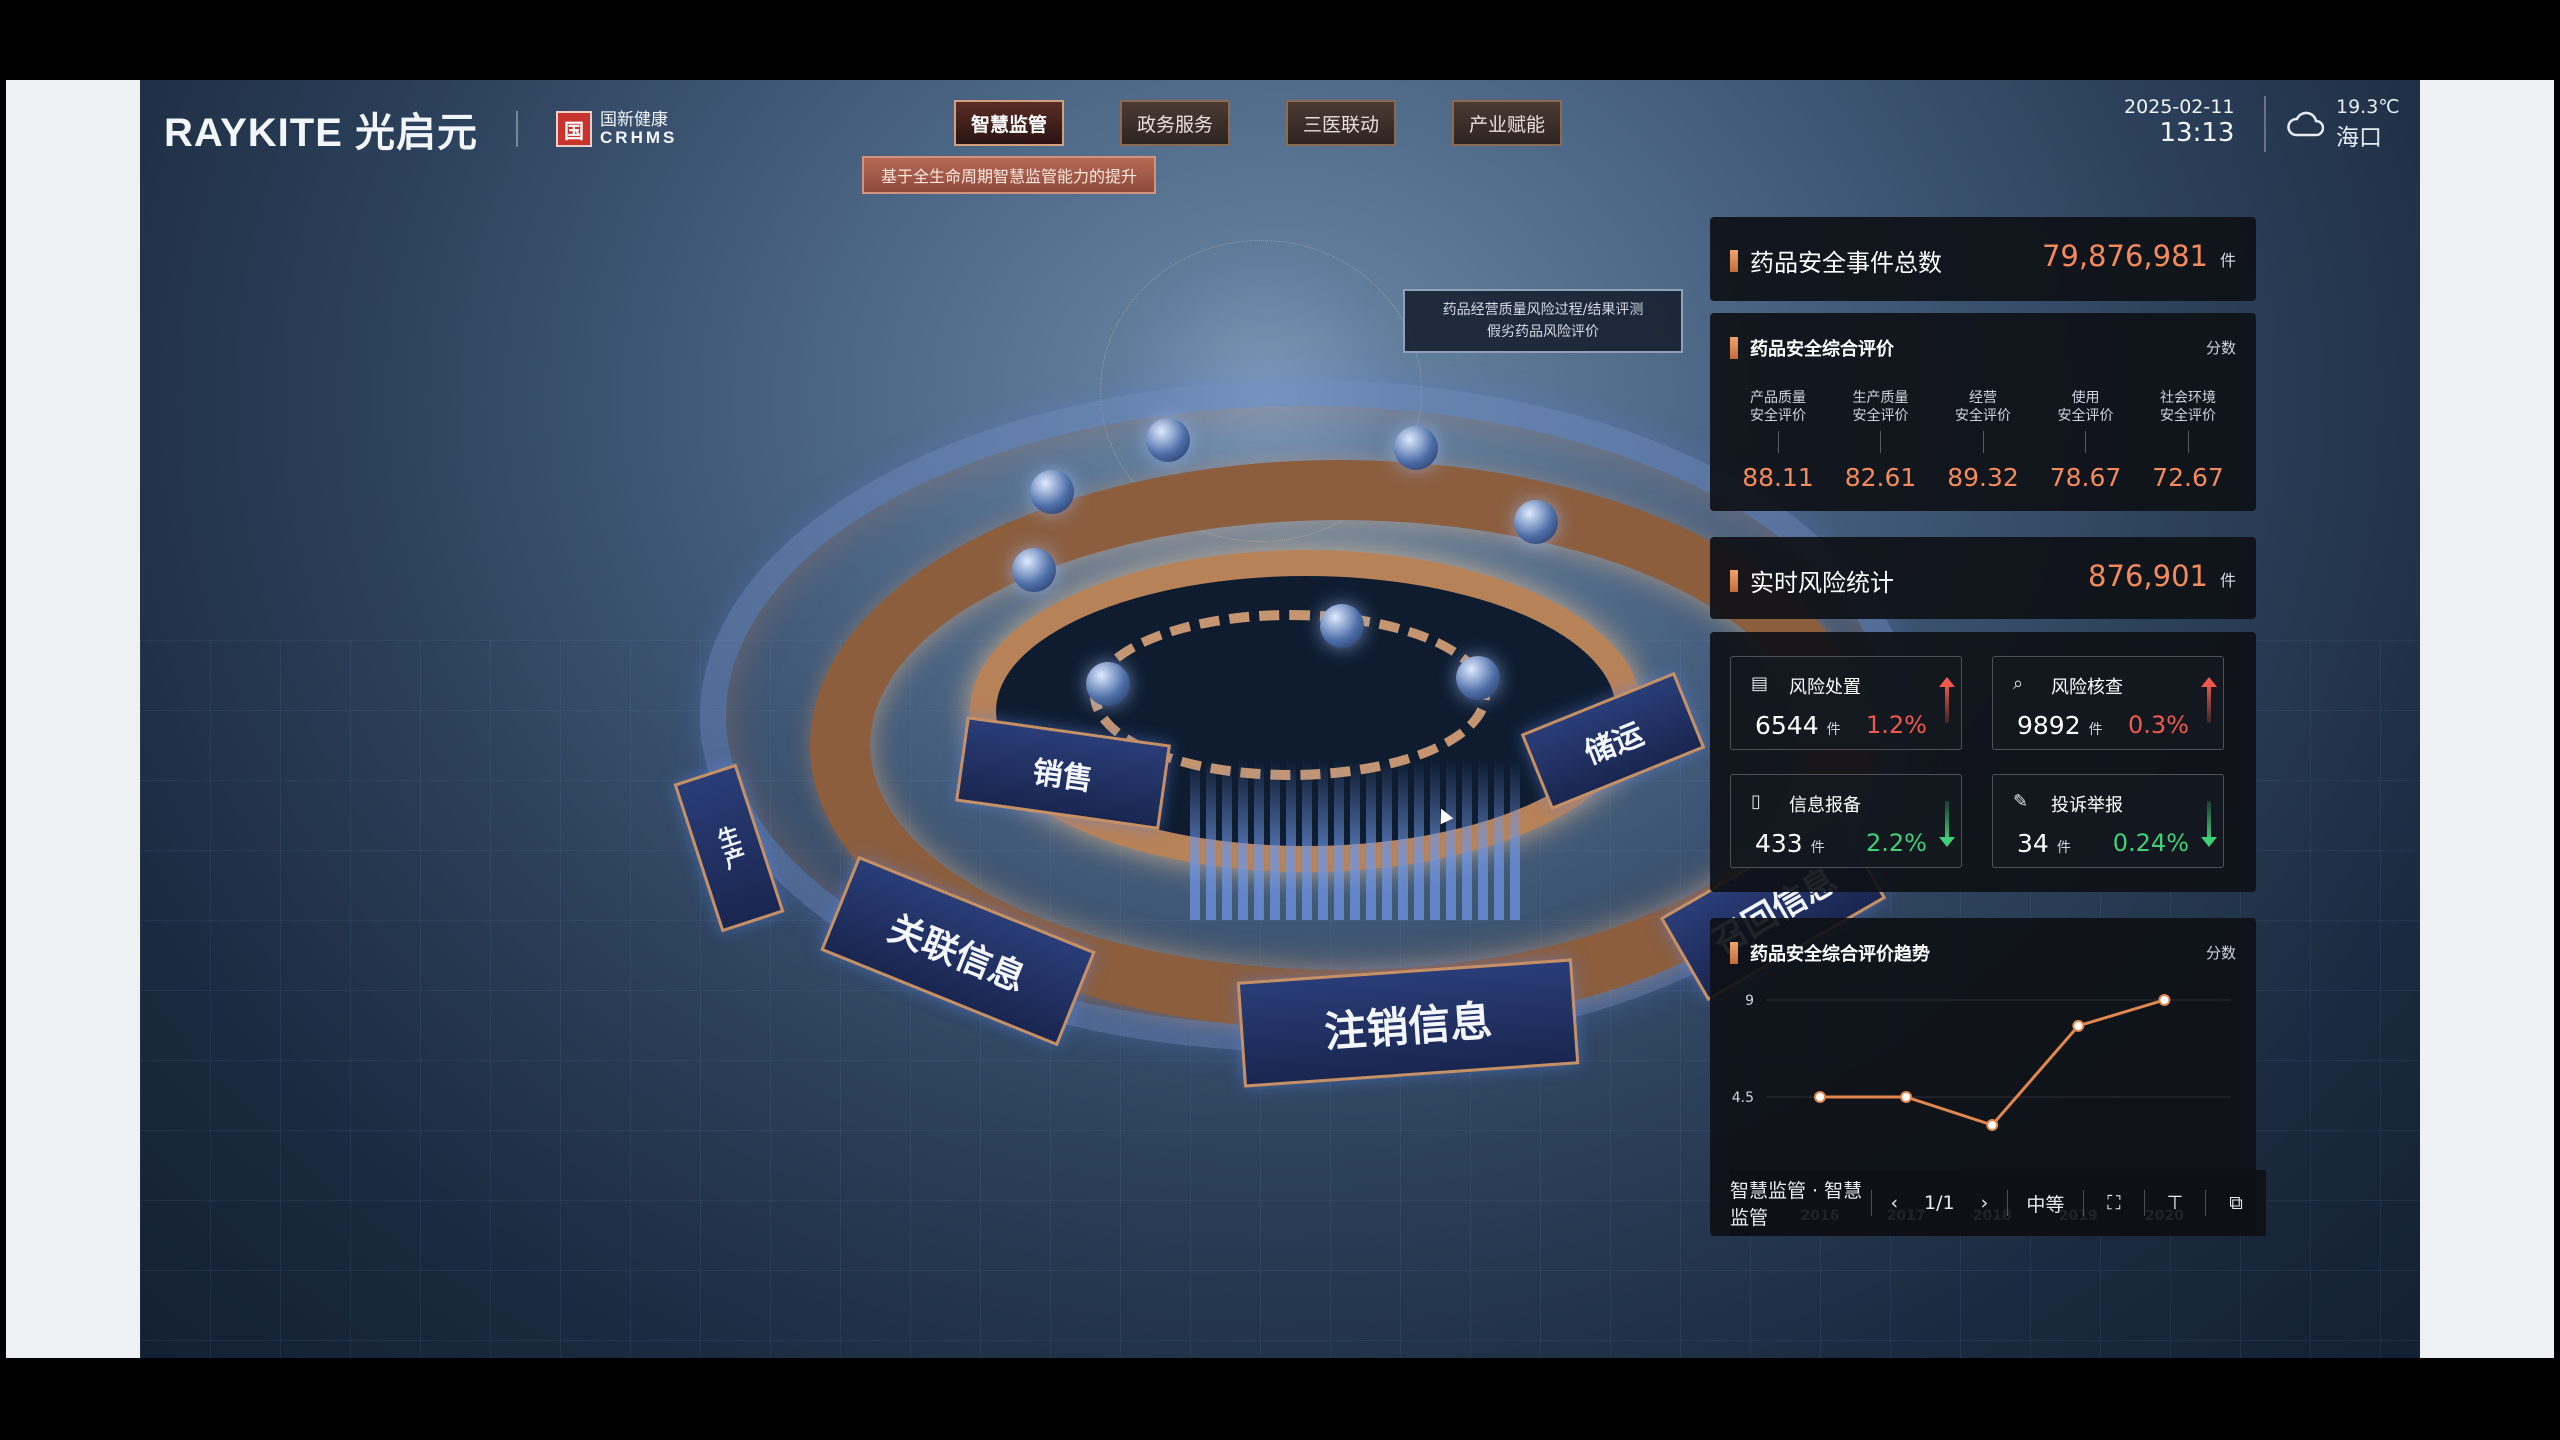 Image resolution: width=2560 pixels, height=1440 pixels. What do you see at coordinates (2332, 124) in the screenshot?
I see `weather: 19.3℃ 海口` at bounding box center [2332, 124].